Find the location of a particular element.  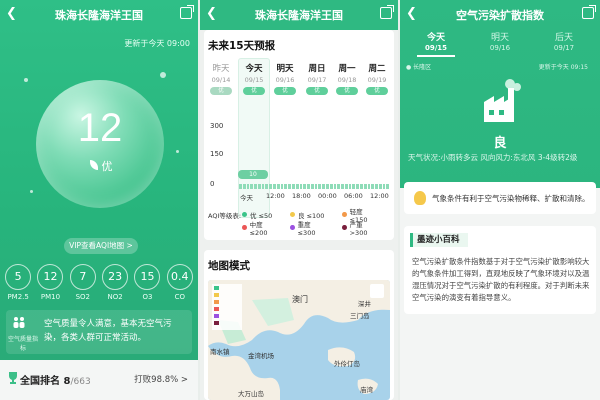

forecast-day: 周日 09/17 优 is located at coordinates (317, 78).